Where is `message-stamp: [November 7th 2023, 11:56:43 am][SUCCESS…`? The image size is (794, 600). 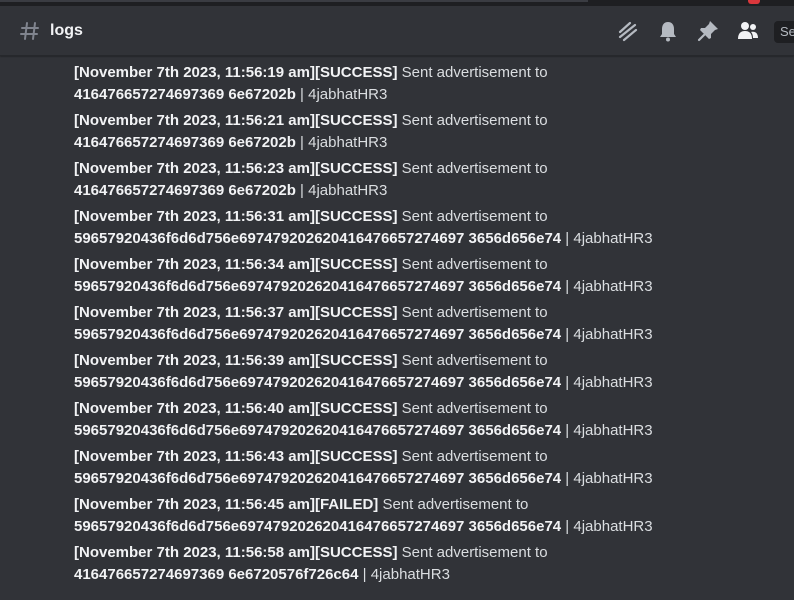 message-stamp: [November 7th 2023, 11:56:43 am][SUCCESS… is located at coordinates (236, 456).